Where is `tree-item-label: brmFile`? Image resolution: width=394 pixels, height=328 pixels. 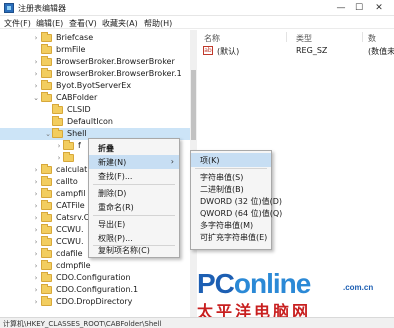
tree-item-label: brmFile is located at coordinates (71, 49).